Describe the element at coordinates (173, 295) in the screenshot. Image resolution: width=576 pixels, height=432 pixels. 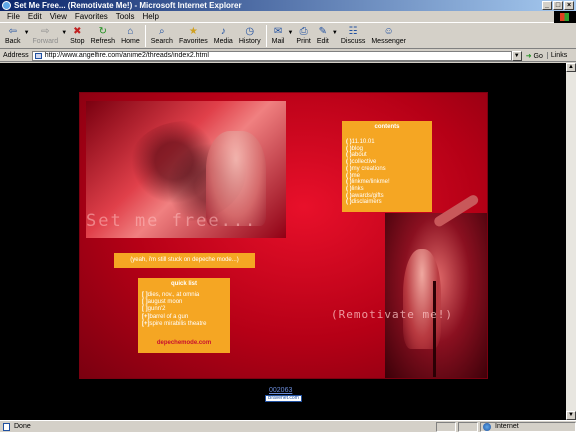
I see `quick-list-label: dies, nov., at omnia` at that location.